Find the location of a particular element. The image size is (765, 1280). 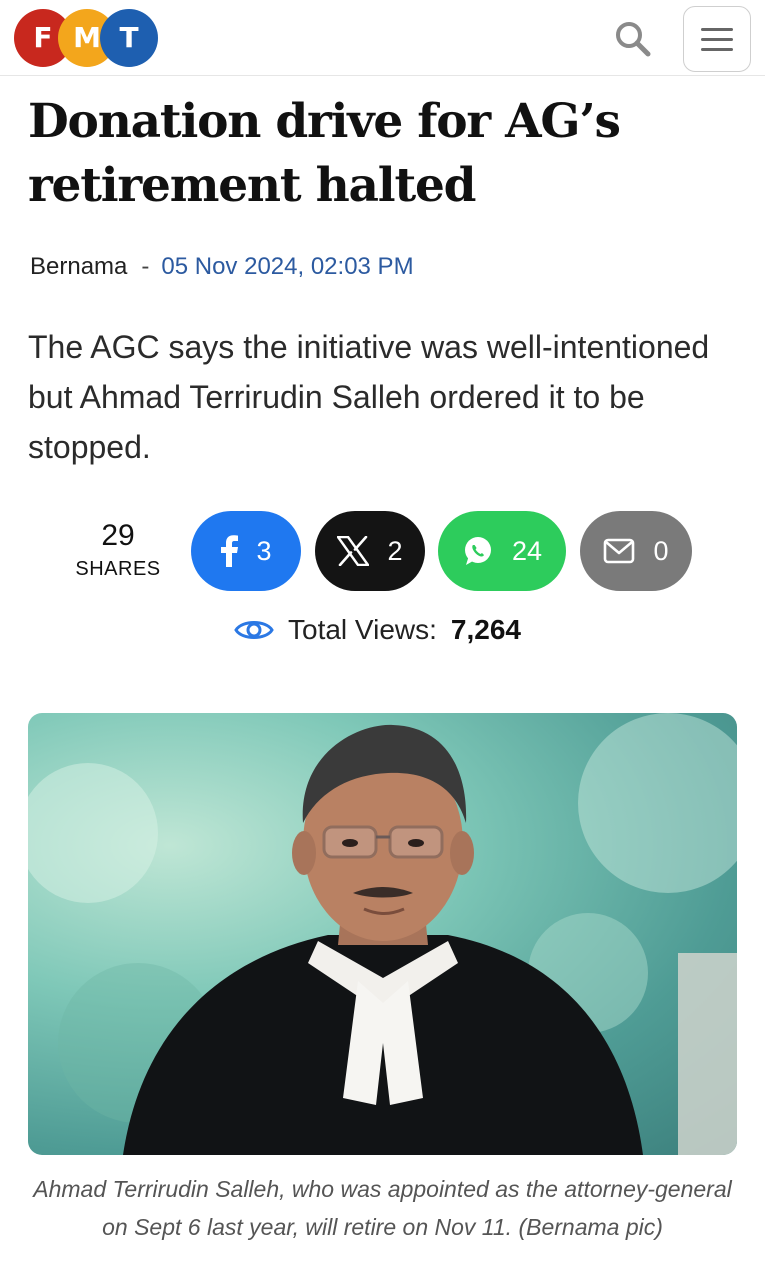

fmt-logo: F M T is located at coordinates (86, 39).